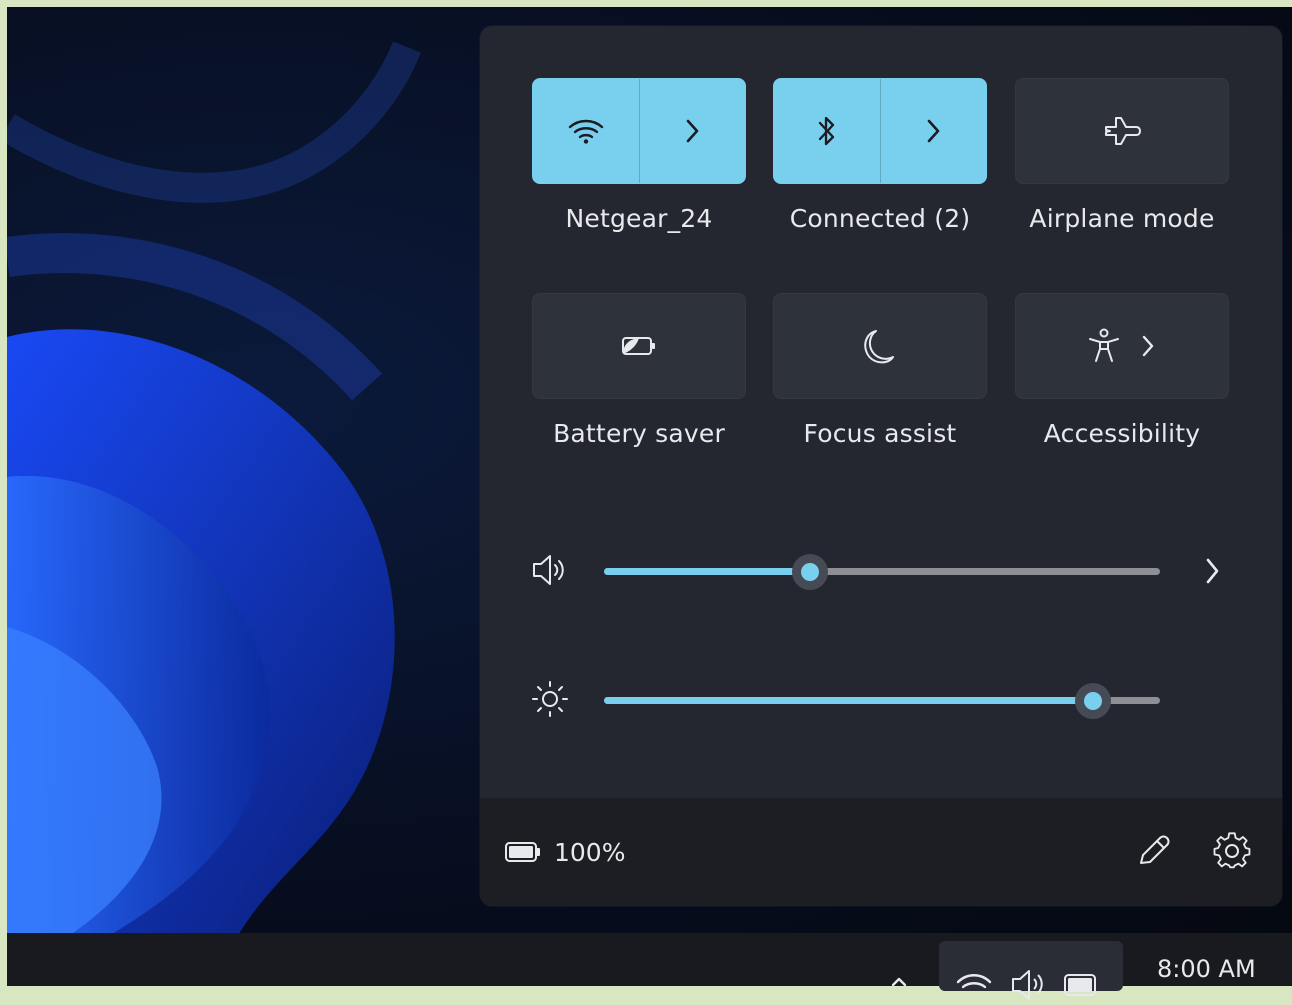  I want to click on bluetooth-expand-button, so click(934, 131).